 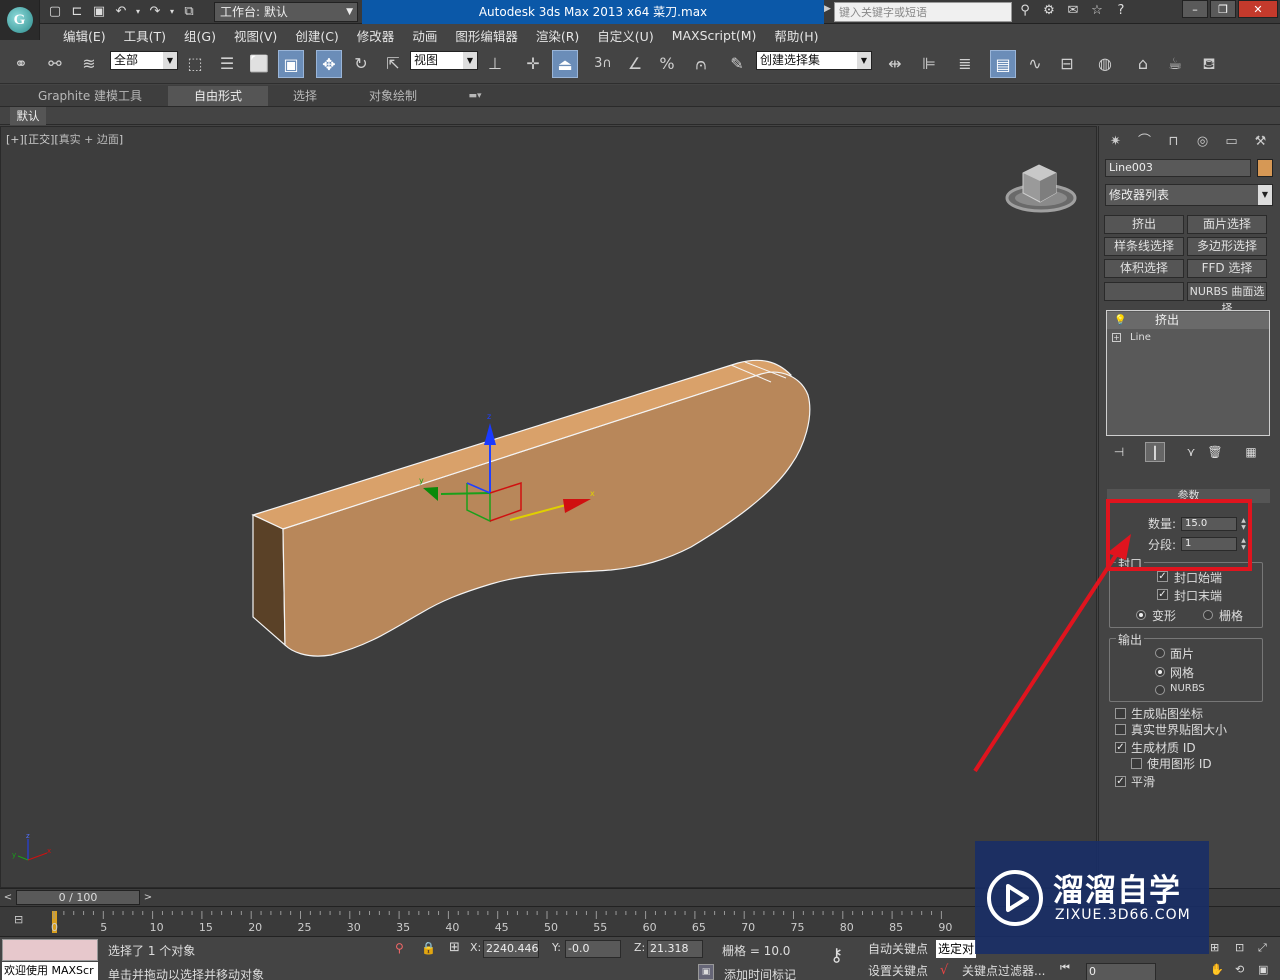 What do you see at coordinates (78, 897) in the screenshot?
I see `time-slider-thumb: 0 / 100` at bounding box center [78, 897].